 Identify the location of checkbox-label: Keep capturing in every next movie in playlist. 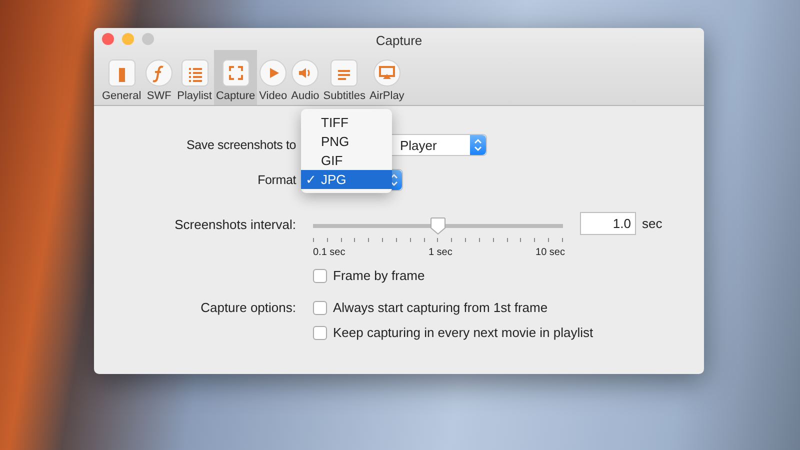
(463, 332).